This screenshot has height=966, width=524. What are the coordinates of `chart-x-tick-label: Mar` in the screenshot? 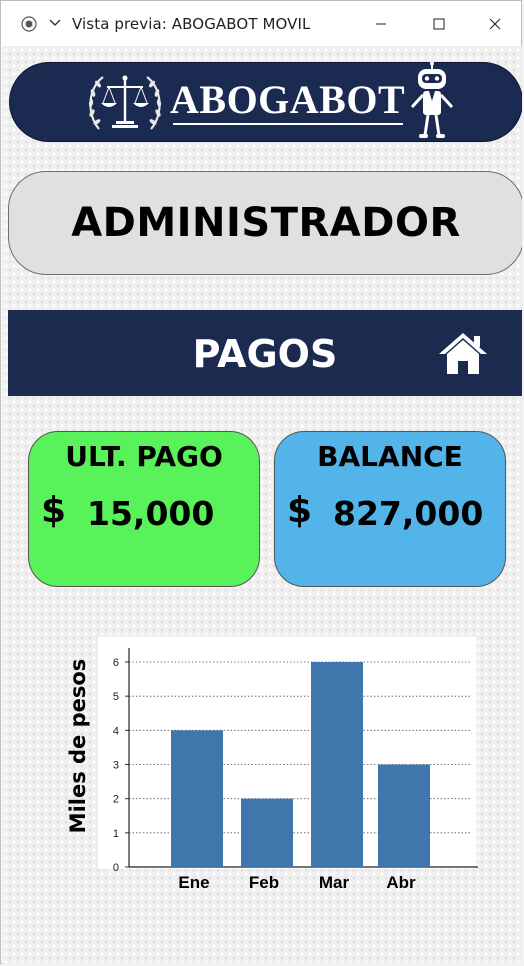 It's located at (334, 882).